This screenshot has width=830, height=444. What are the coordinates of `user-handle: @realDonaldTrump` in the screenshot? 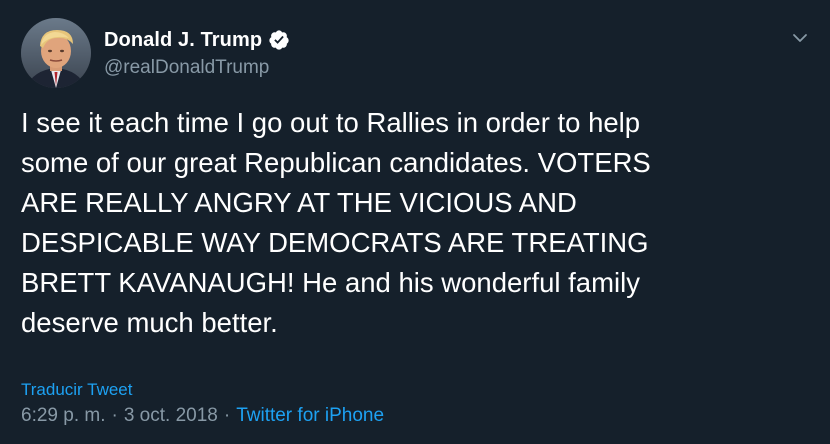 It's located at (197, 68).